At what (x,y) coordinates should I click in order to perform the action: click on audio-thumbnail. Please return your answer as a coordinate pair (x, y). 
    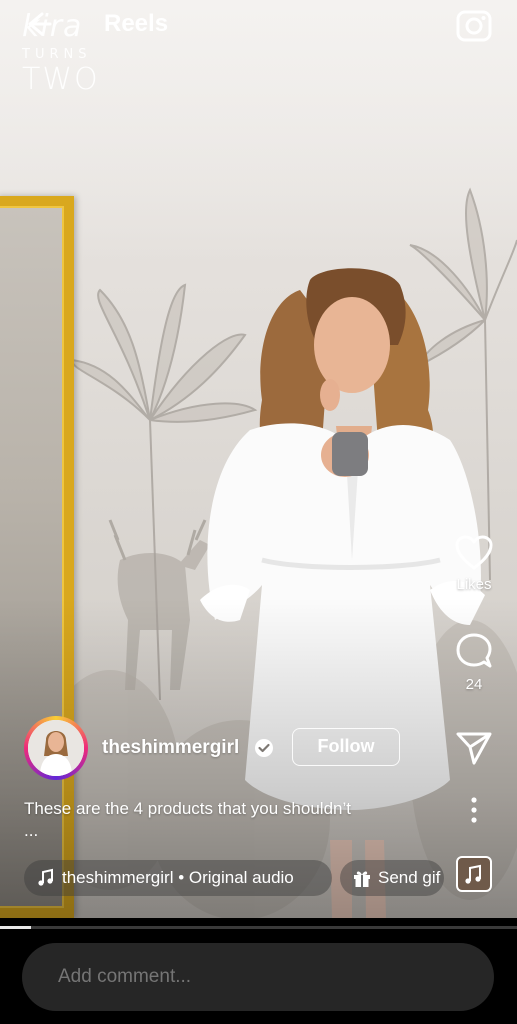
    Looking at the image, I should click on (474, 874).